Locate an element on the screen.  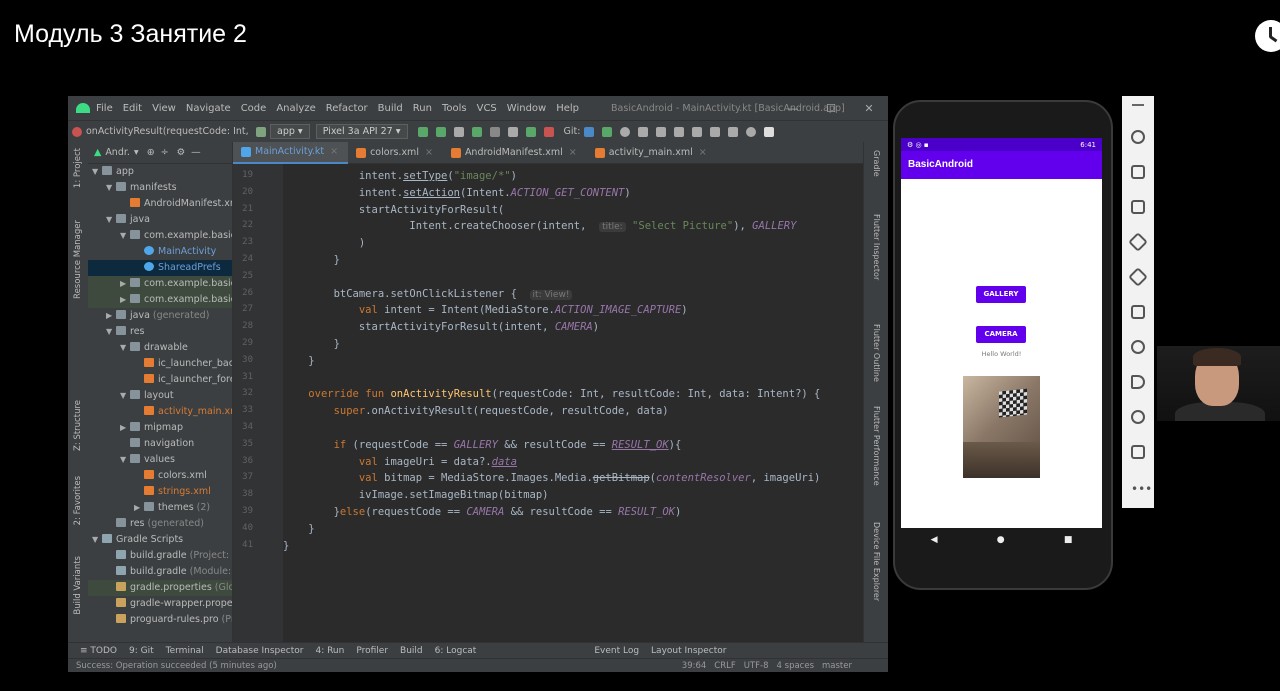
tree-item: gradle-wrapper.properti is located at coordinates (160, 604).